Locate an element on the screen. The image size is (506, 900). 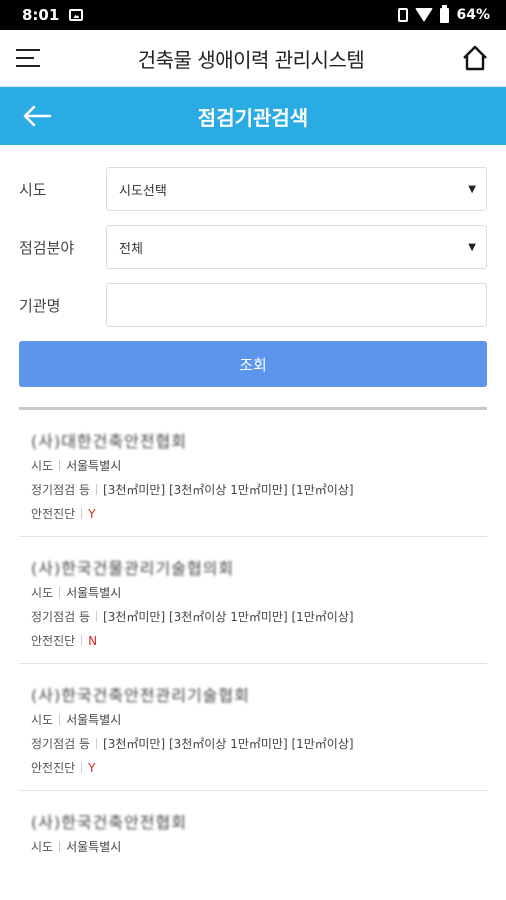
app-bar: 건축물 생애이력 관리시스템 is located at coordinates (253, 58).